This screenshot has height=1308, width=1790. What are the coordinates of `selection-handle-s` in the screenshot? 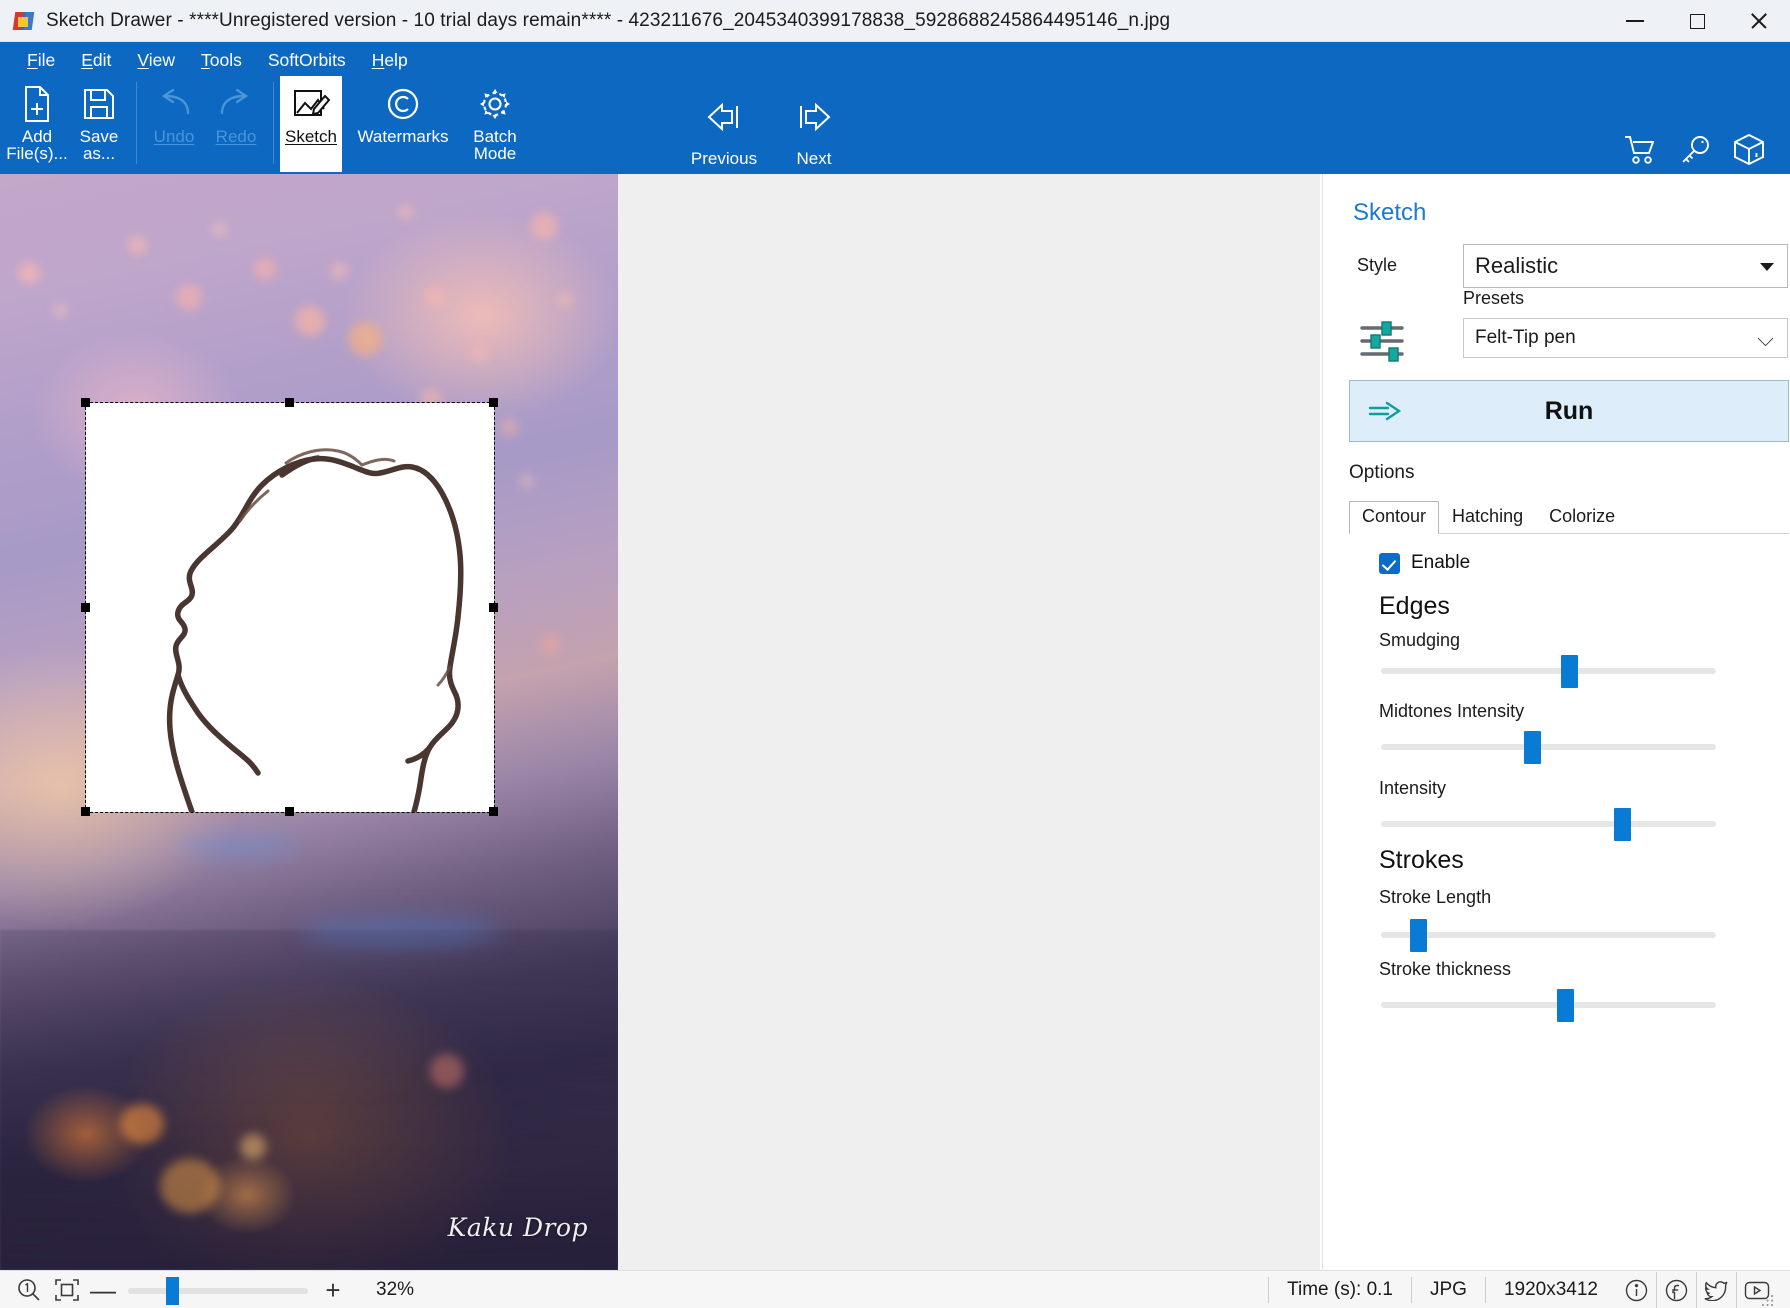 It's located at (289, 811).